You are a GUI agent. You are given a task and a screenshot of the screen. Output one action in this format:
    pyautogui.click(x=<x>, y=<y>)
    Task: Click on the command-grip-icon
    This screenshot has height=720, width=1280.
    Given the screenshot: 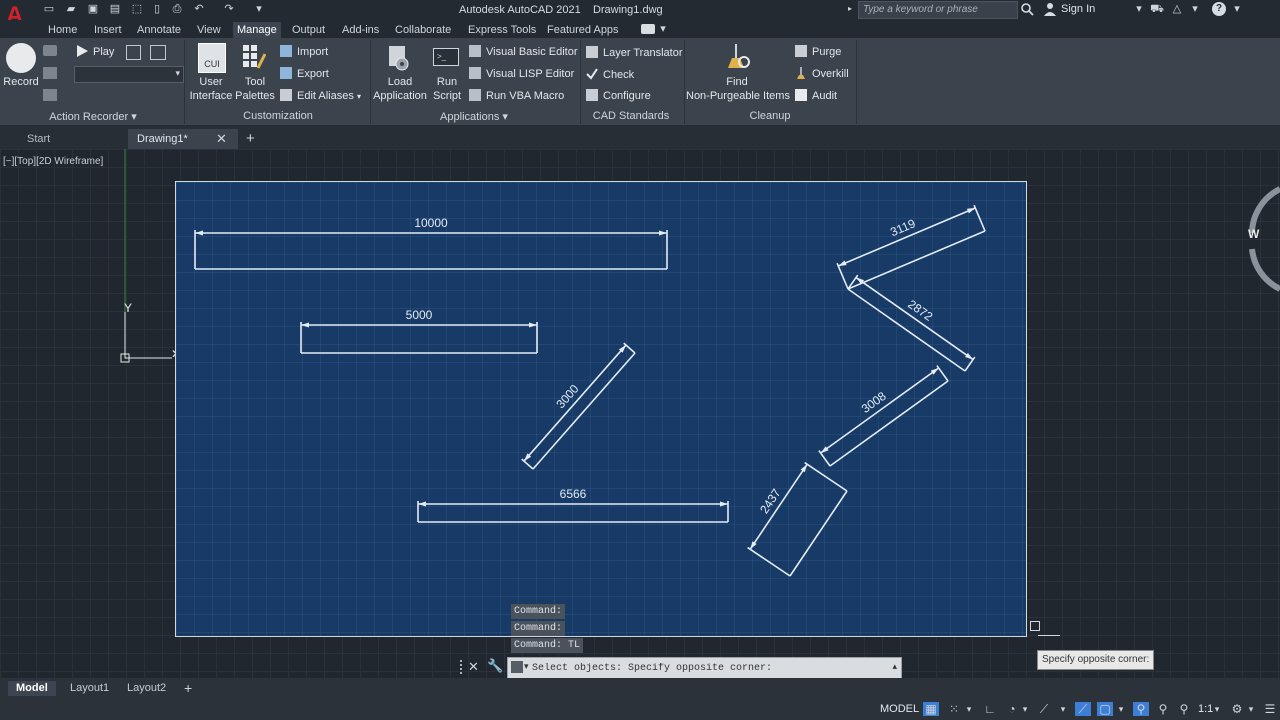 What is the action you would take?
    pyautogui.click(x=464, y=667)
    